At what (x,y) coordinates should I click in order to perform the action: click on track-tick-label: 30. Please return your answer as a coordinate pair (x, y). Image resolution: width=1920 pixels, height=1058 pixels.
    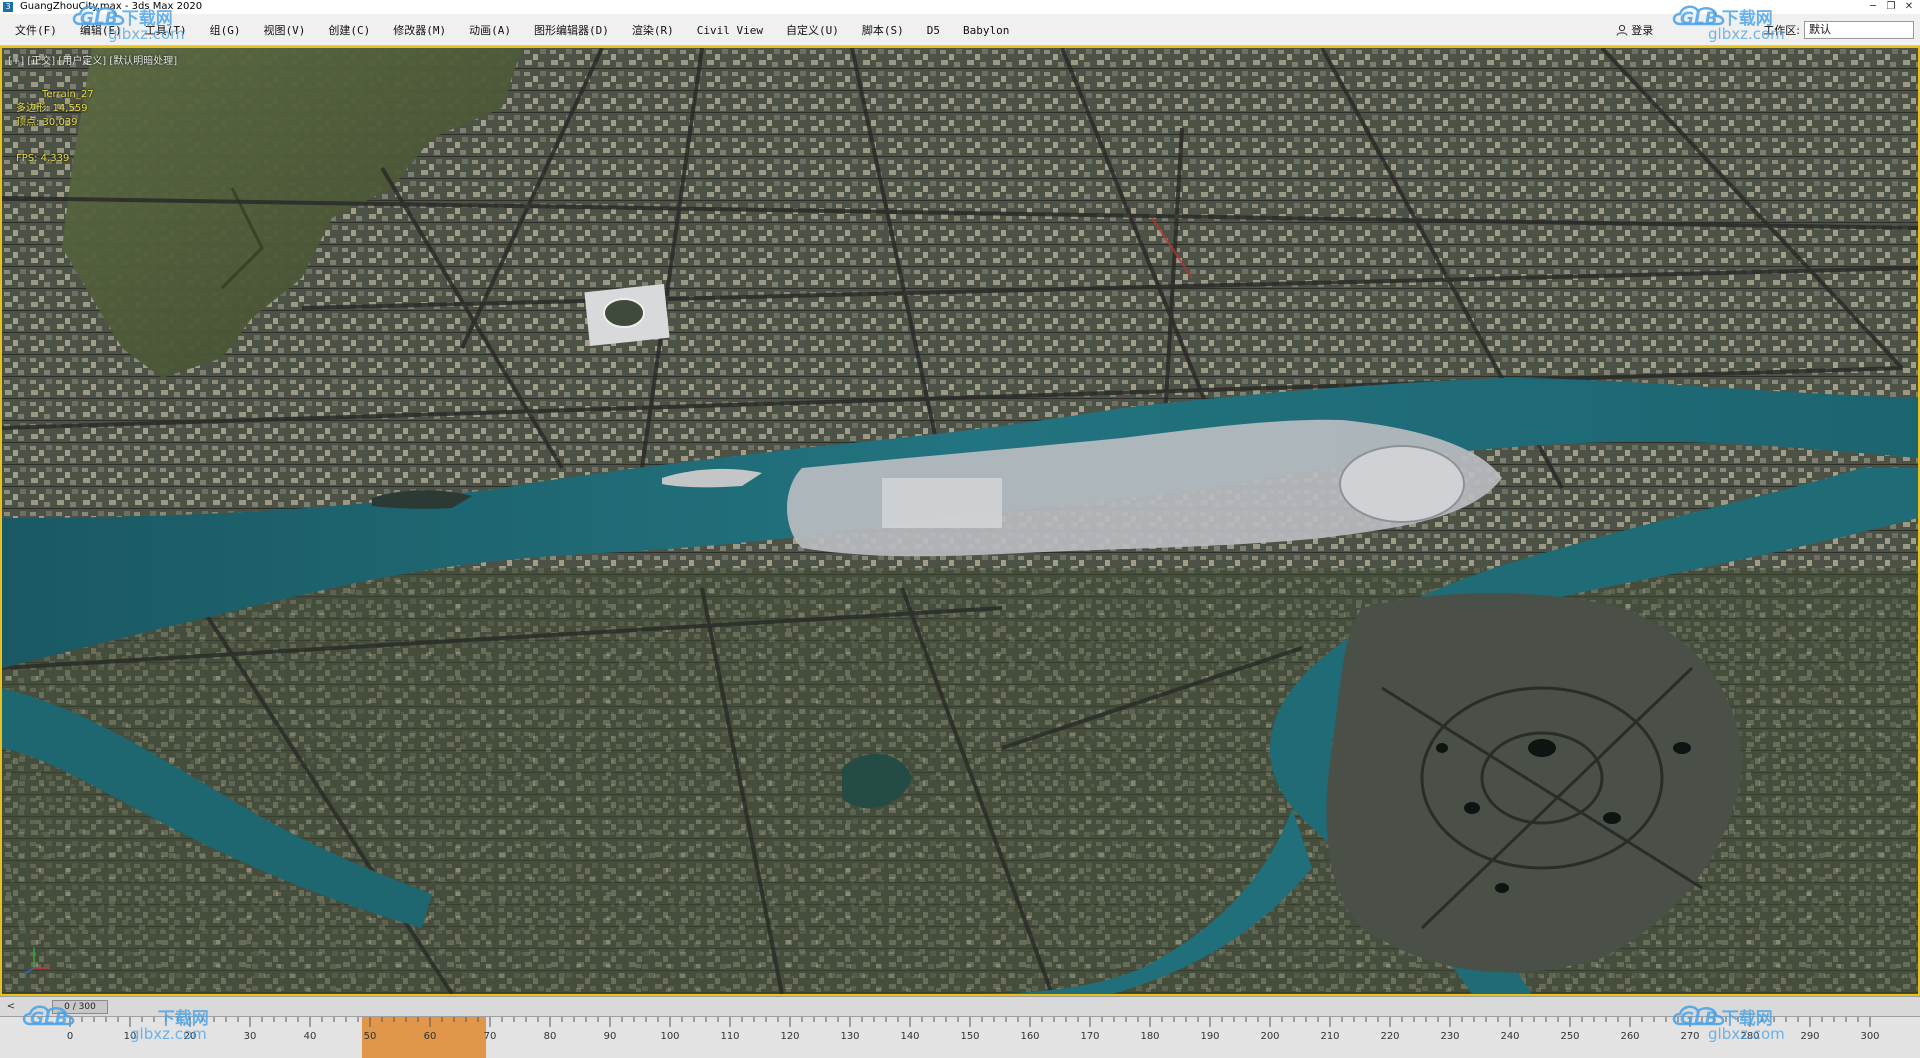
    Looking at the image, I should click on (250, 1036).